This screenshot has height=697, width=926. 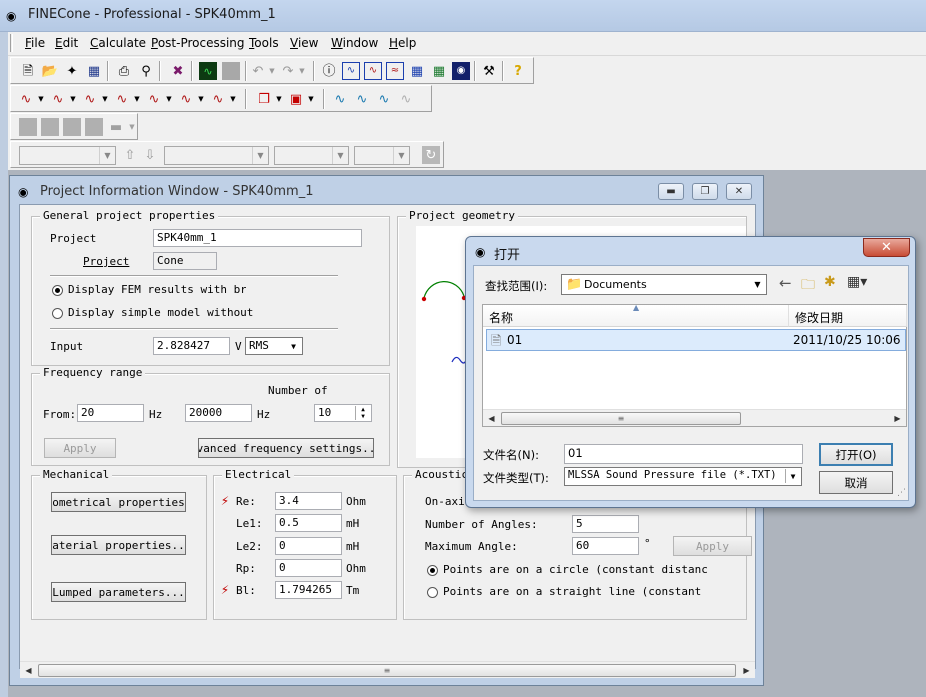 I want to click on app-titlebar: ◉ FINECone - Professional - SPK40mm_1, so click(x=463, y=16).